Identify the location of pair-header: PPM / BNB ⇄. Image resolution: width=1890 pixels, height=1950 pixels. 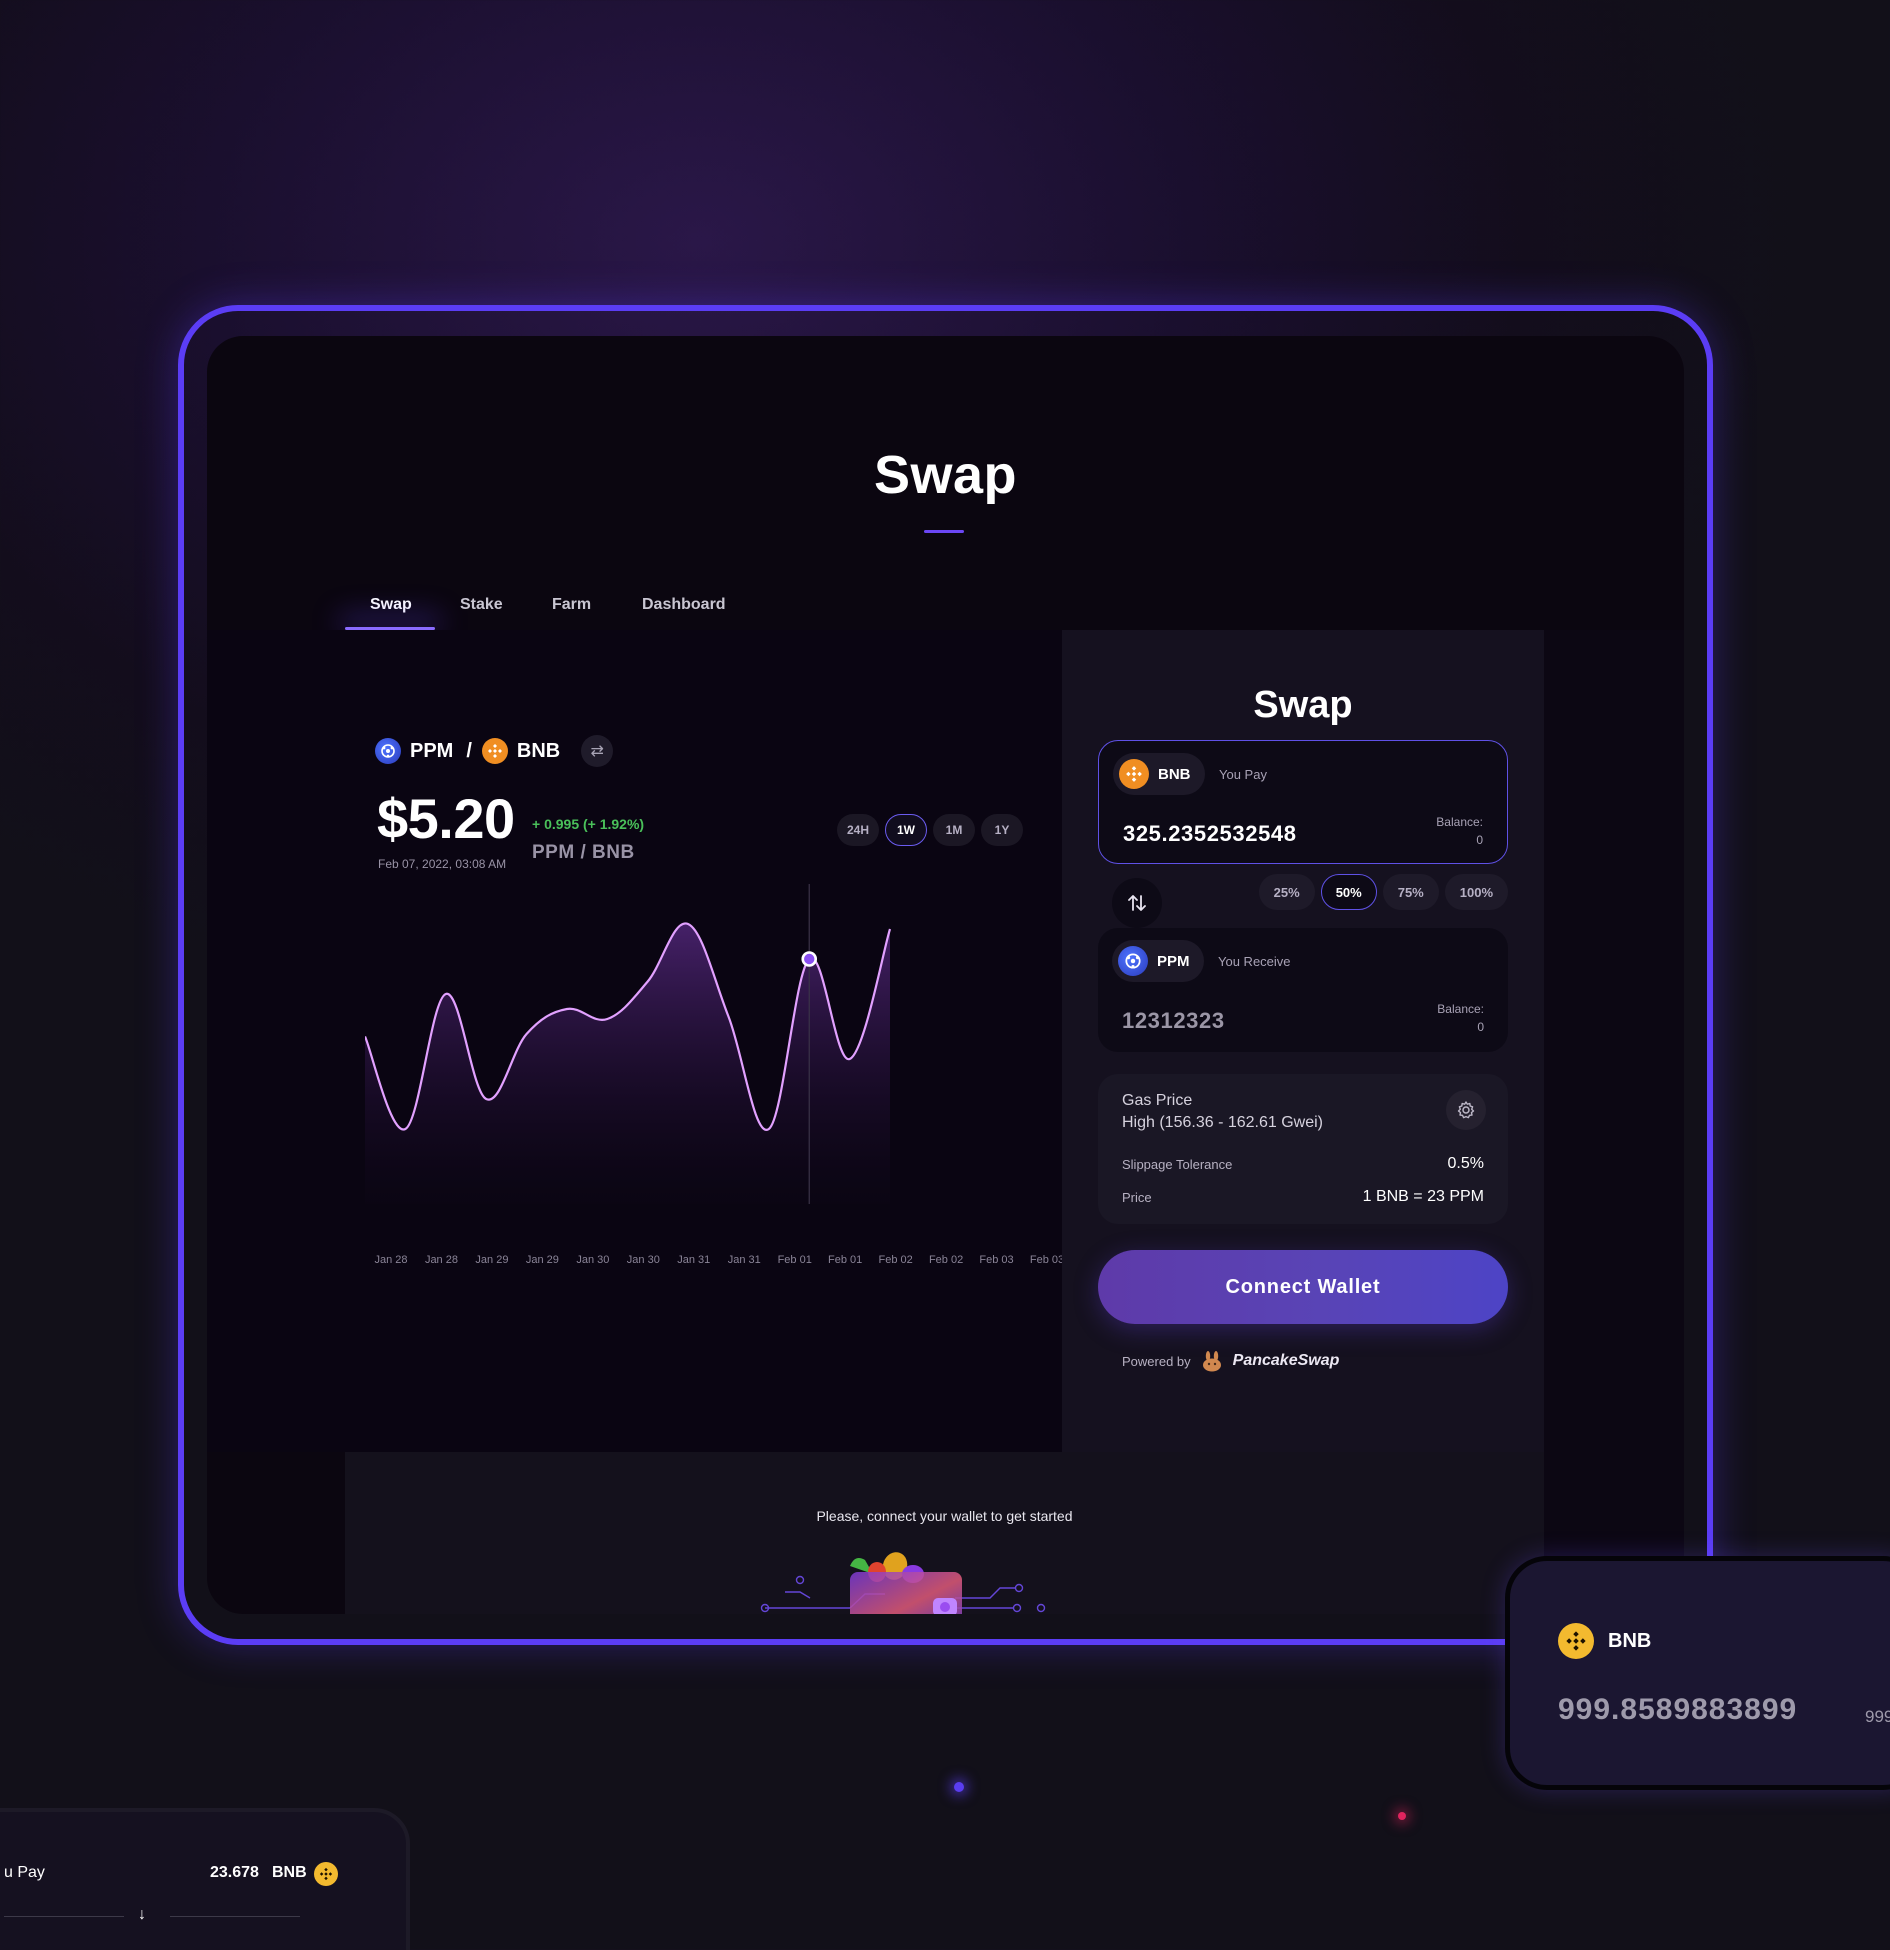
(494, 751).